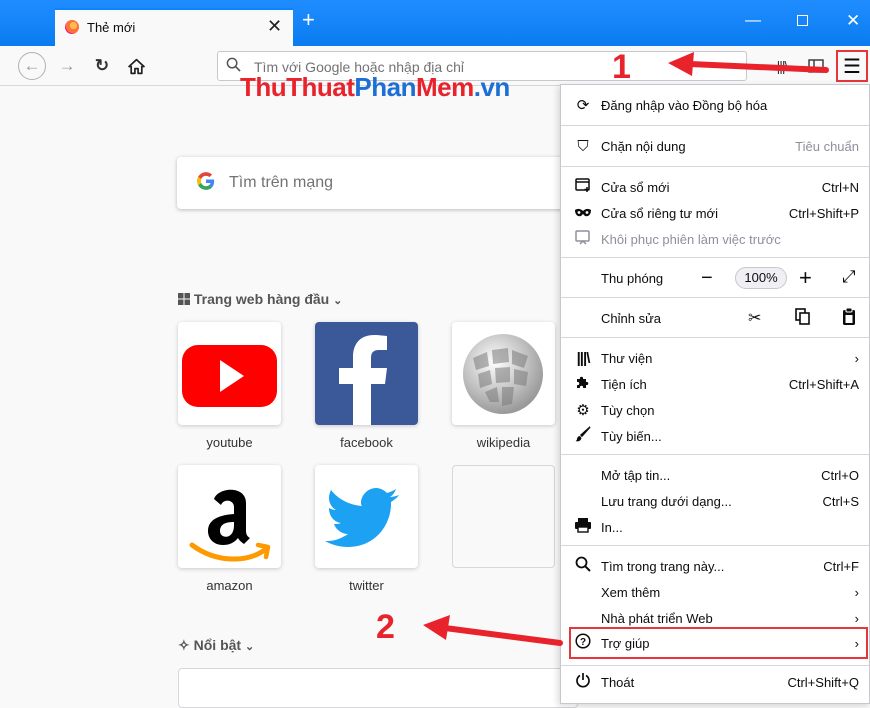  Describe the element at coordinates (621, 67) in the screenshot. I see `annotation-step-1: 1` at that location.